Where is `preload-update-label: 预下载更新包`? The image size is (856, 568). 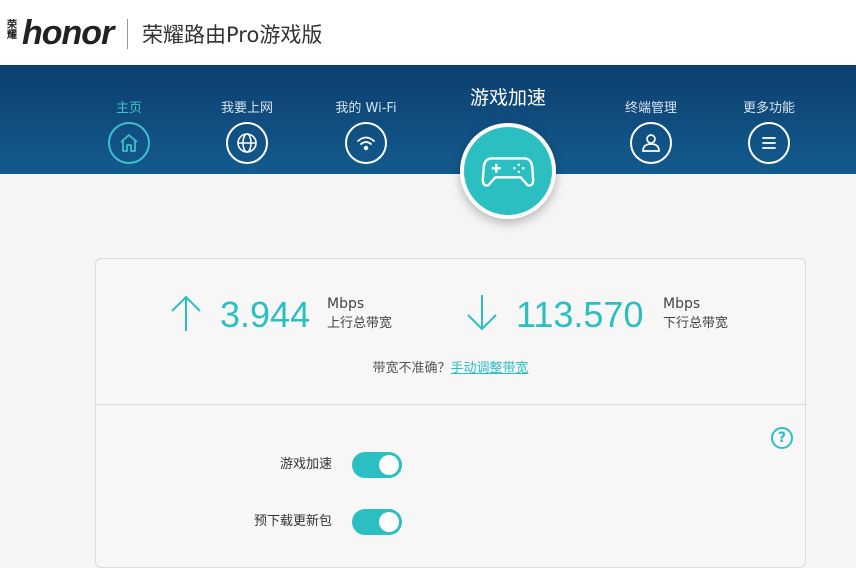
preload-update-label: 预下载更新包 is located at coordinates (292, 521).